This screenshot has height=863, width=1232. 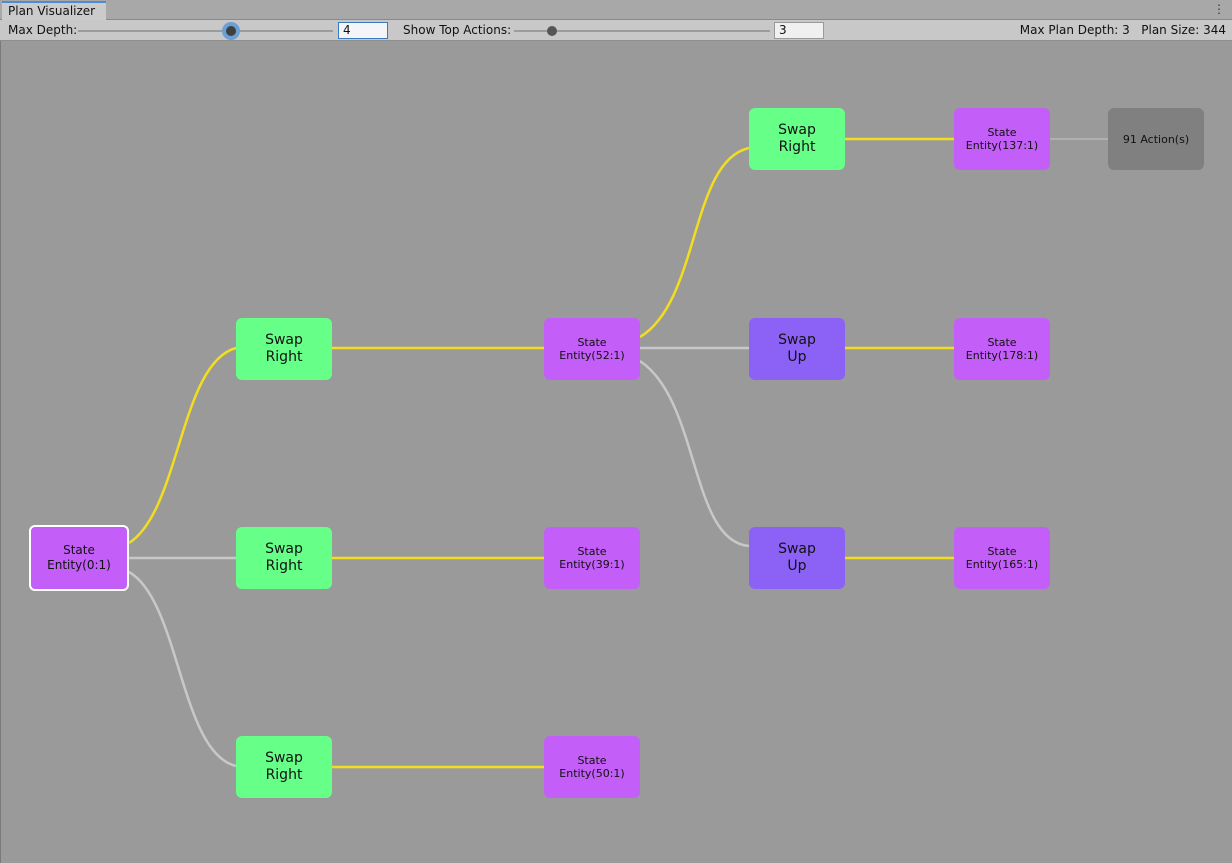 I want to click on max-depth-slider-thumb, so click(x=231, y=31).